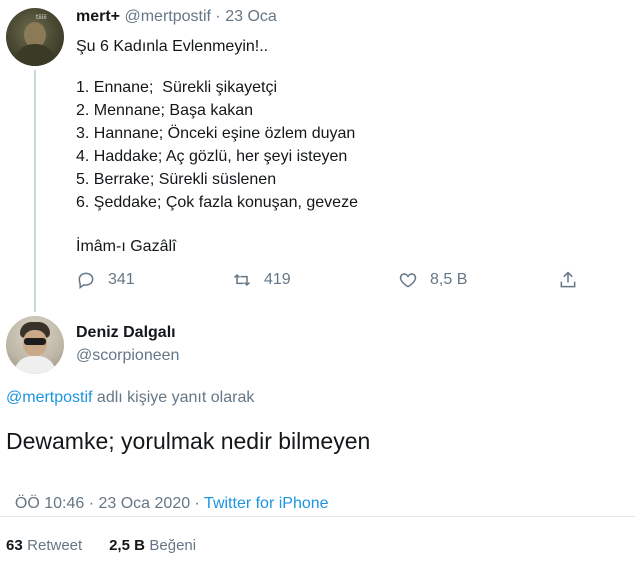  I want to click on list-item: 3. Hannane; Önceki eşine özlem duyan, so click(216, 133).